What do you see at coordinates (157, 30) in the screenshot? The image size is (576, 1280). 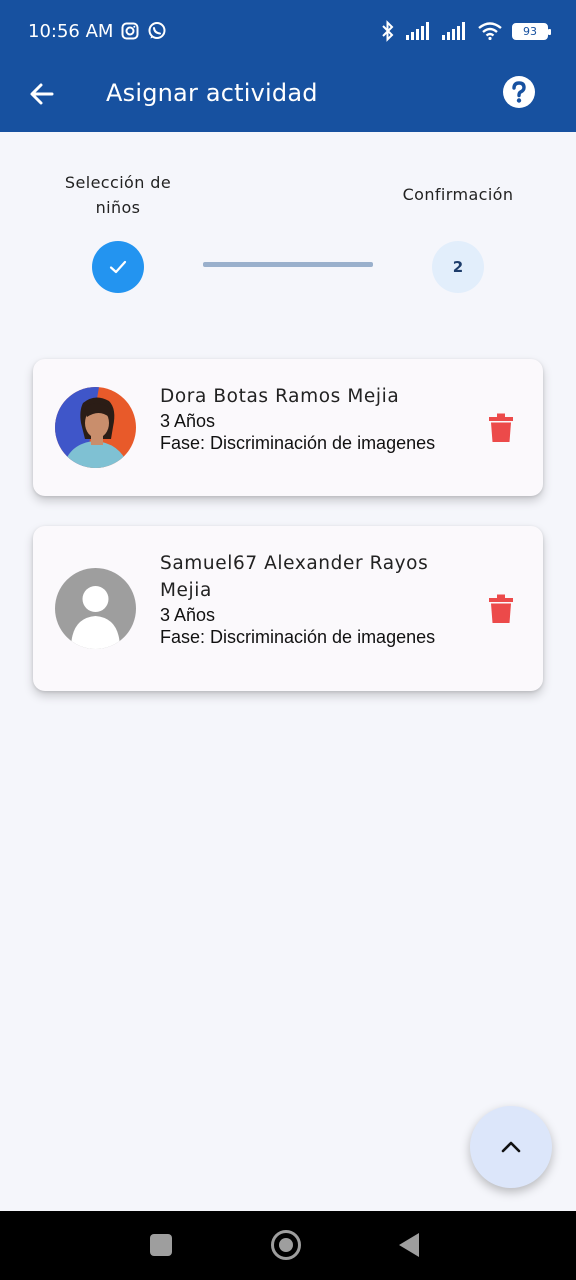 I see `whatsapp-icon` at bounding box center [157, 30].